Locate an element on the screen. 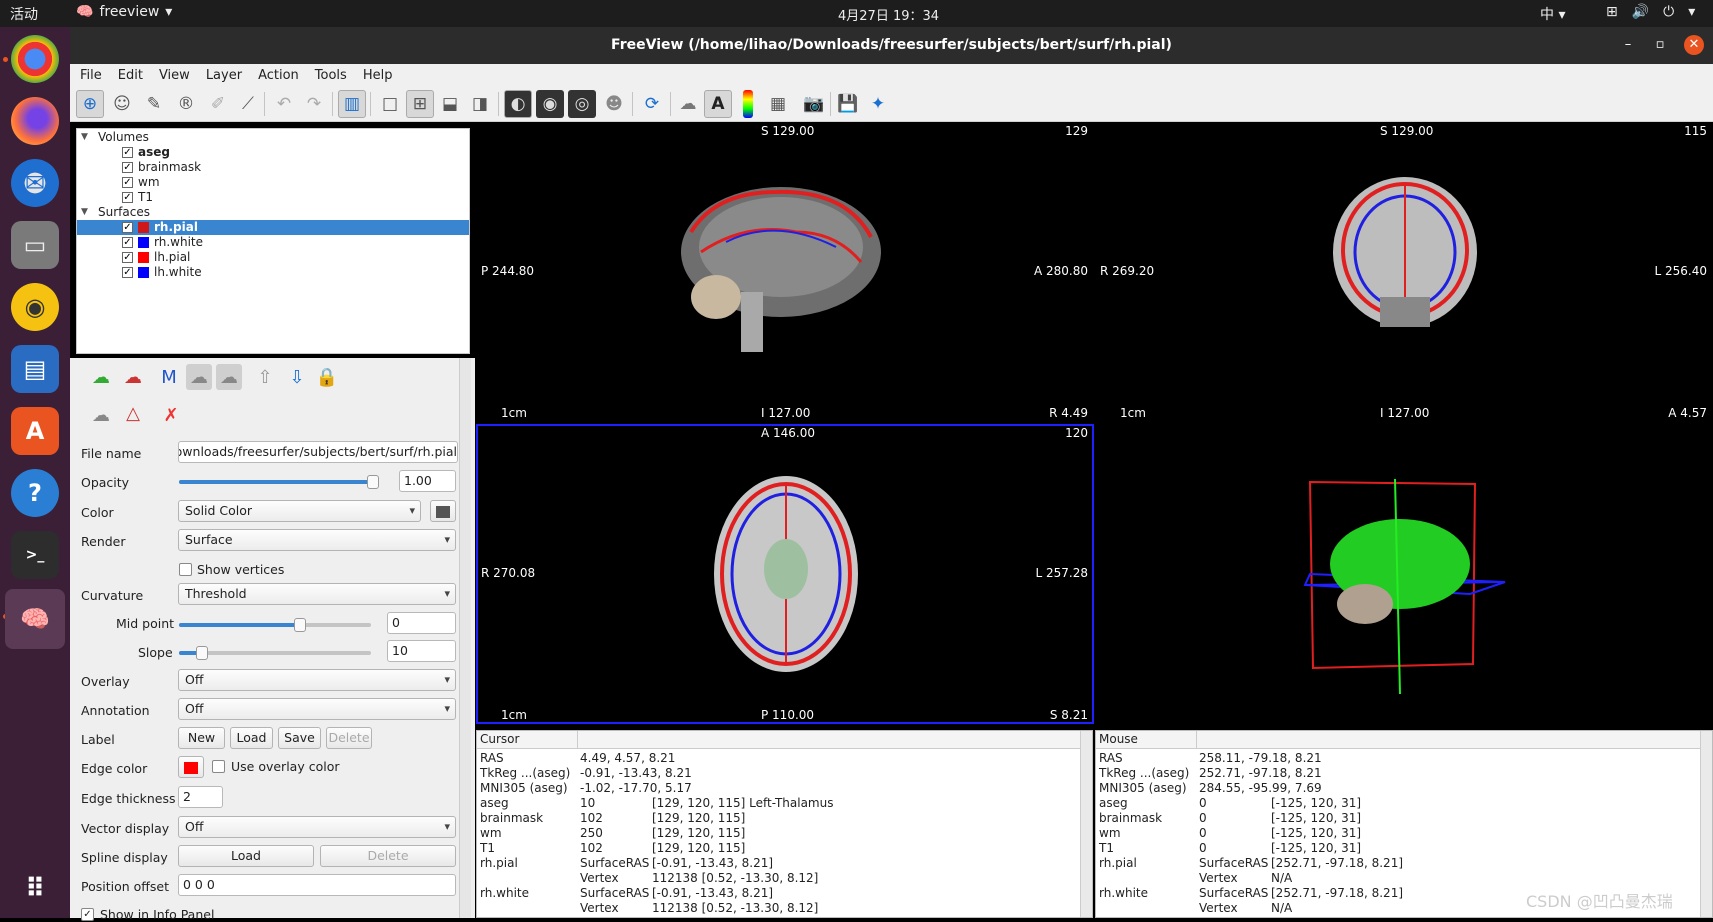 This screenshot has height=922, width=1713. path-tool-icon: △ is located at coordinates (133, 413).